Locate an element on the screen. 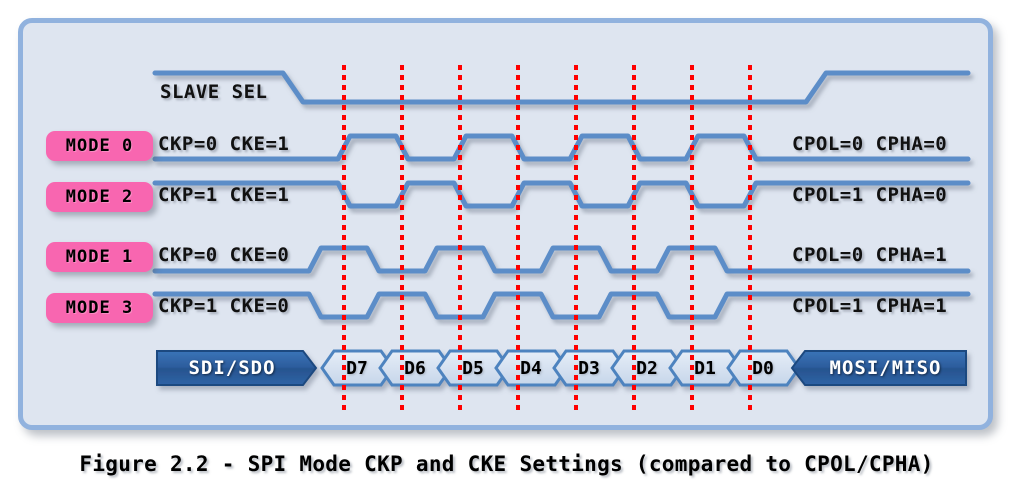  bus-label-mosi-miso: MOSI/MISO is located at coordinates (885, 368).